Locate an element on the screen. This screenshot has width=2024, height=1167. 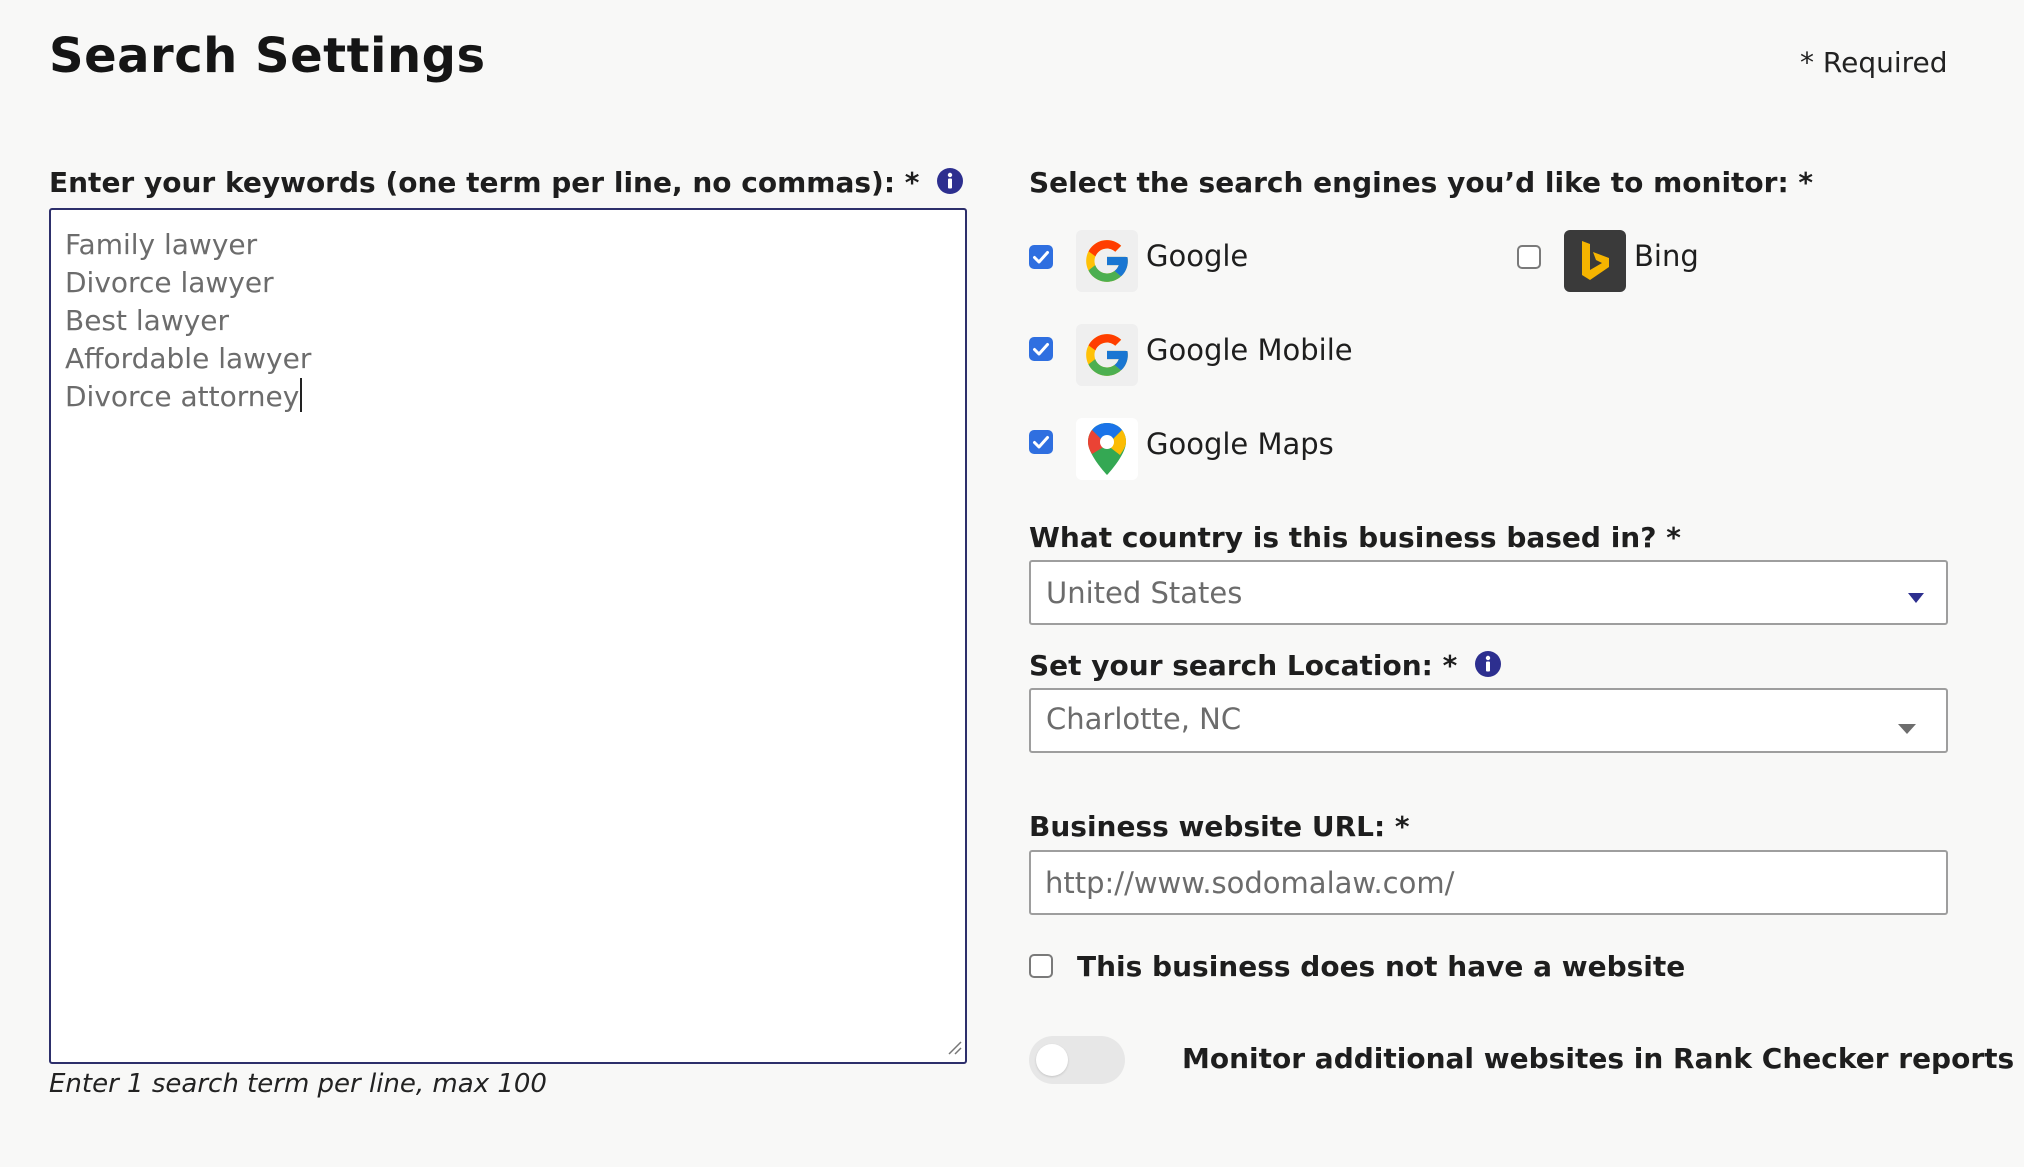
country-value: United States is located at coordinates (1144, 593).